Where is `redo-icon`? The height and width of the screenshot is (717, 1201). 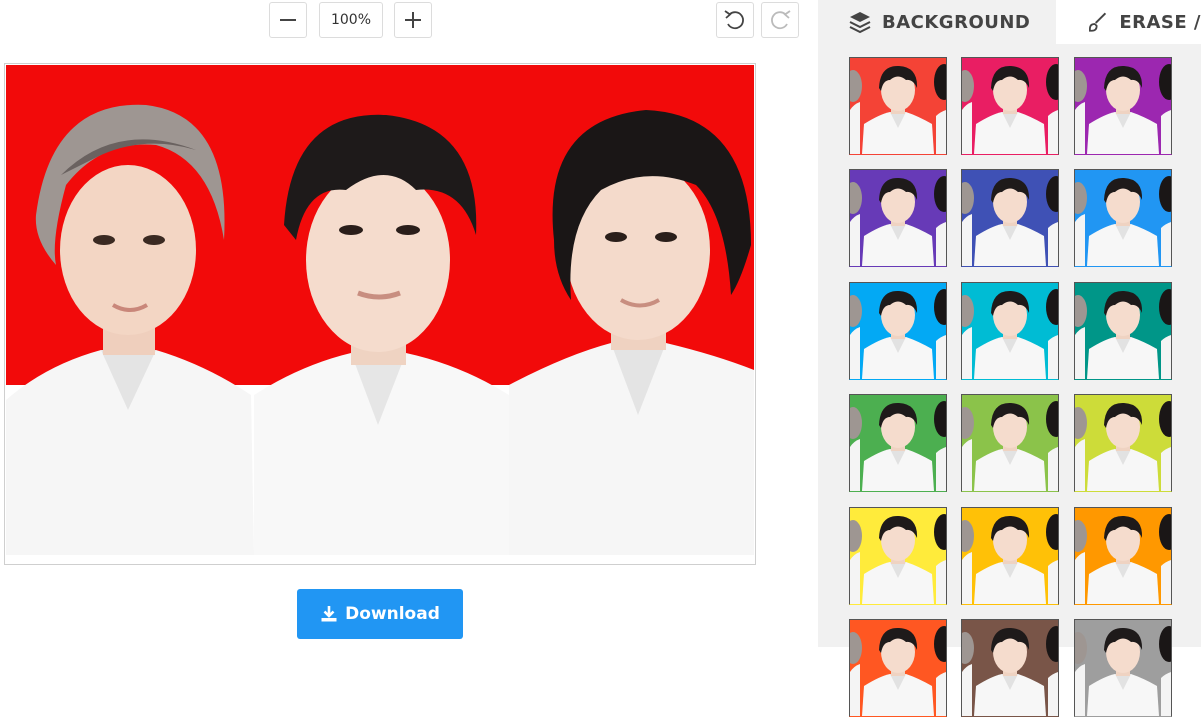
redo-icon is located at coordinates (781, 20).